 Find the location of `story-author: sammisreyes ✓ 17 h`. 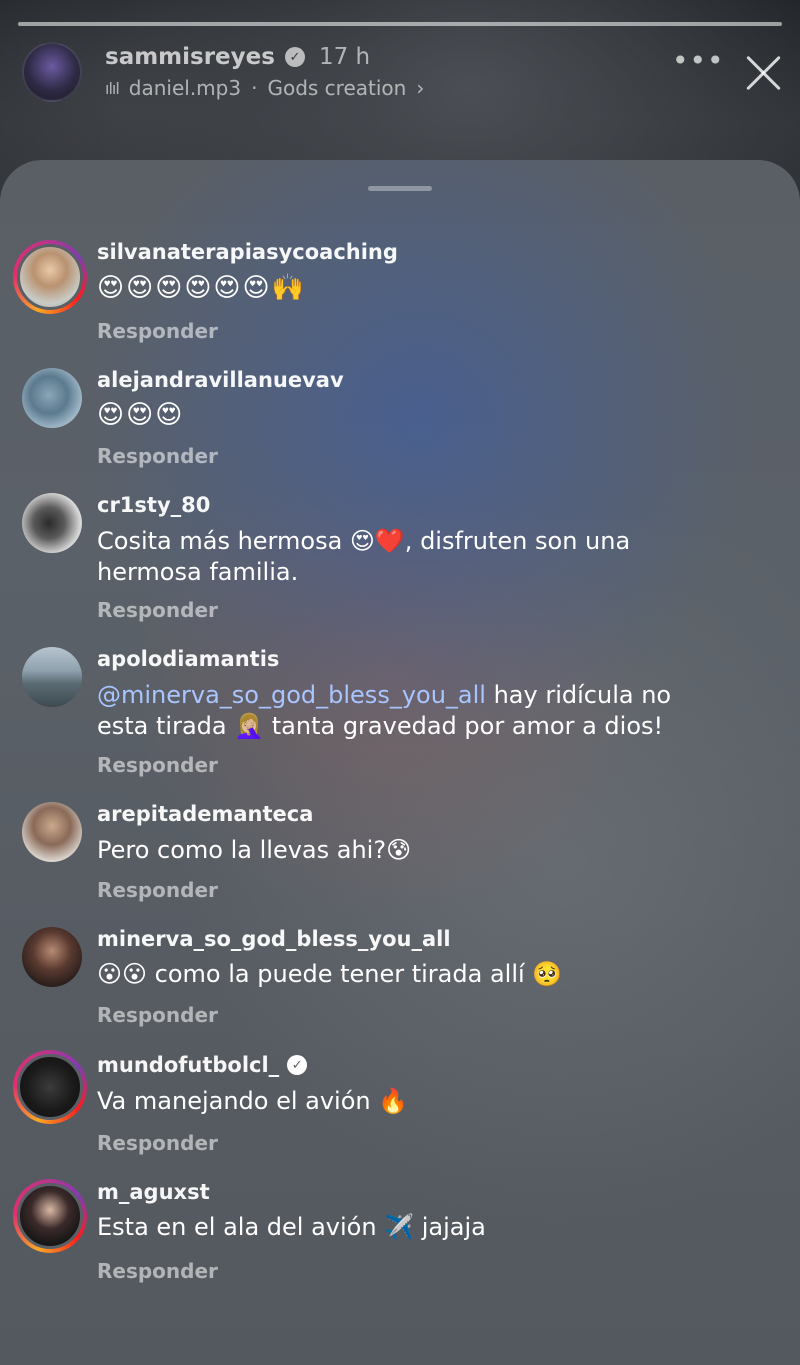

story-author: sammisreyes ✓ 17 h is located at coordinates (237, 57).